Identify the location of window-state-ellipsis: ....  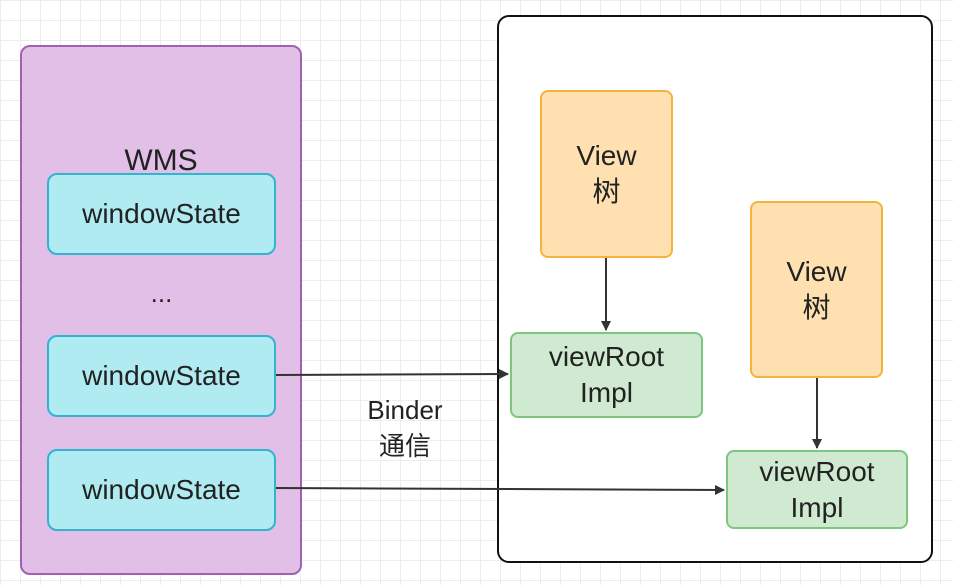
(161, 293).